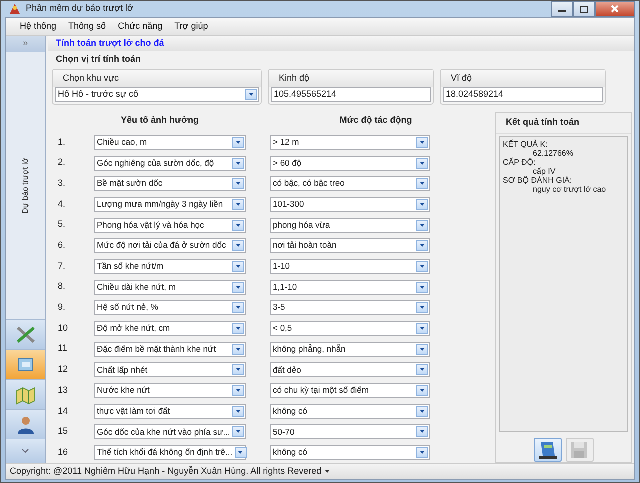 This screenshot has height=483, width=640. I want to click on maximize-icon, so click(584, 9).